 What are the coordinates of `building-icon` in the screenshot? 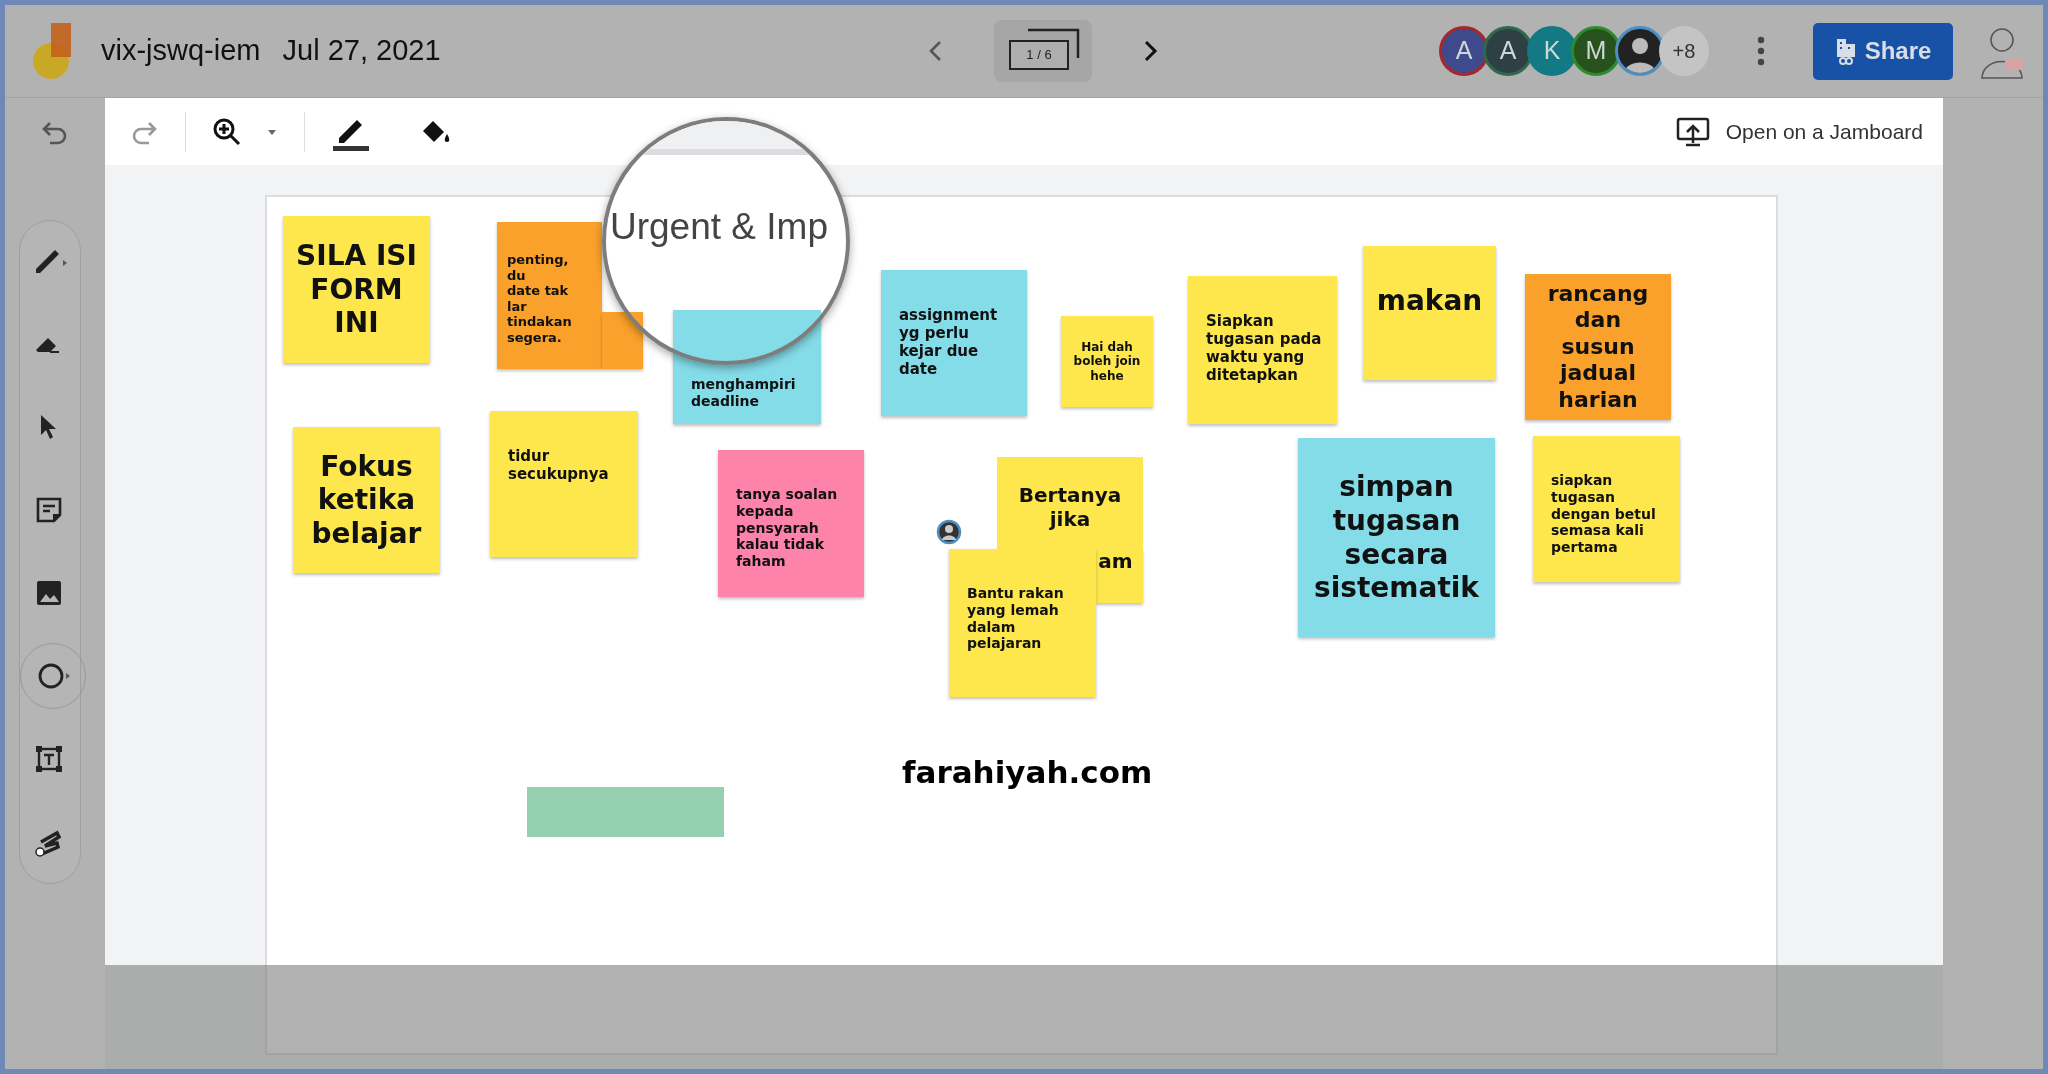 It's located at (1845, 51).